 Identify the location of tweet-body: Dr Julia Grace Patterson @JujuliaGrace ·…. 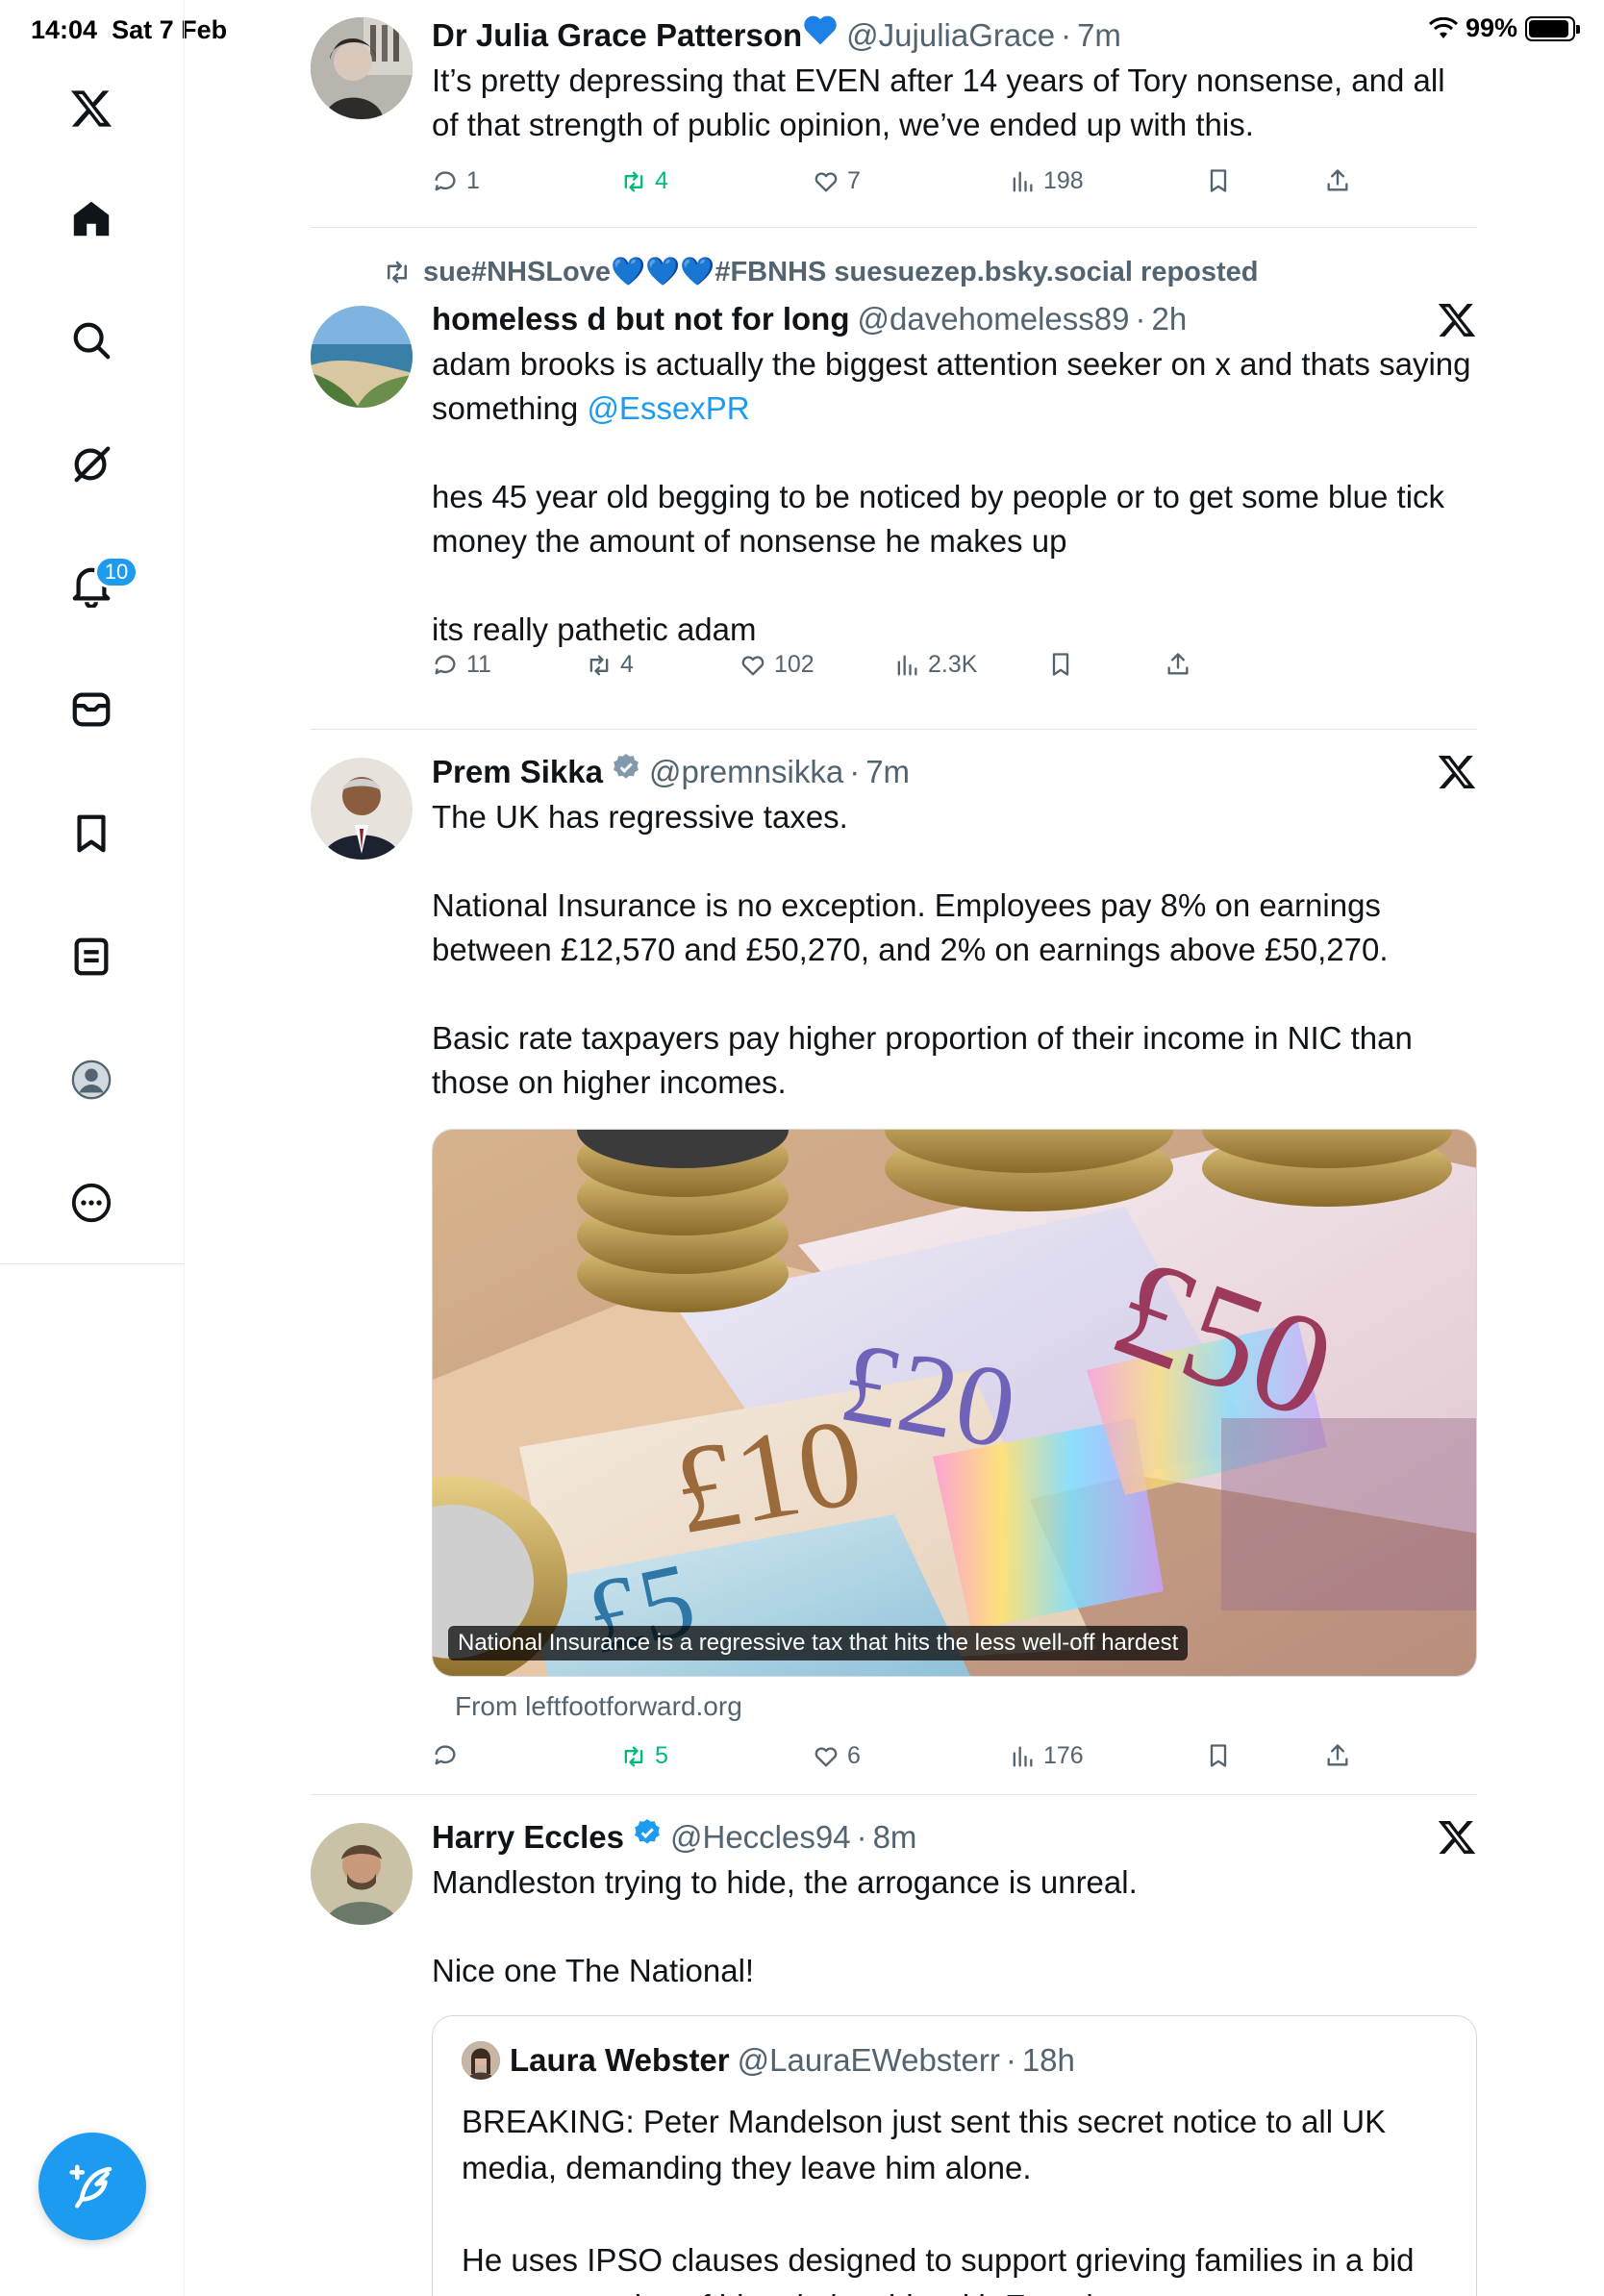
(954, 103).